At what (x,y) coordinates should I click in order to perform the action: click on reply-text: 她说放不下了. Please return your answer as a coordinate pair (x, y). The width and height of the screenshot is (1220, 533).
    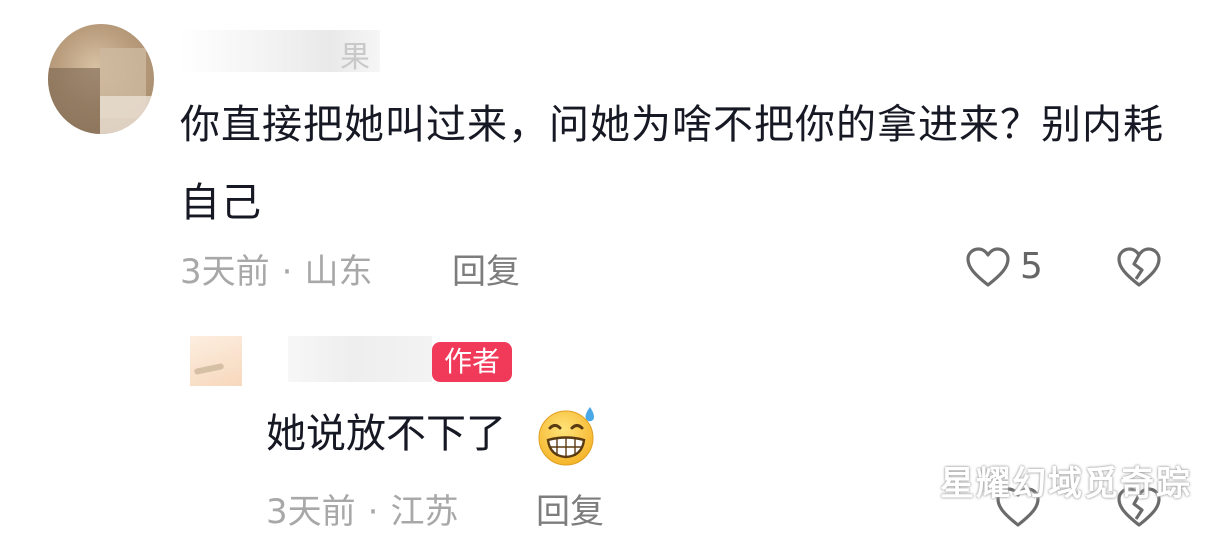
    Looking at the image, I should click on (386, 434).